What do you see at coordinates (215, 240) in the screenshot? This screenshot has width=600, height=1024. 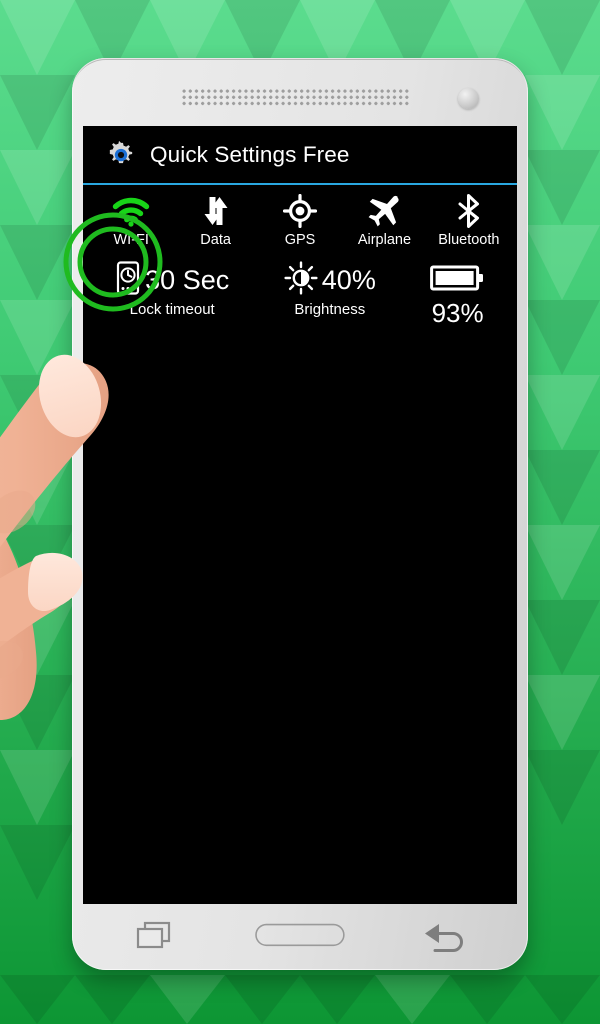 I see `toggle-data-label: Data` at bounding box center [215, 240].